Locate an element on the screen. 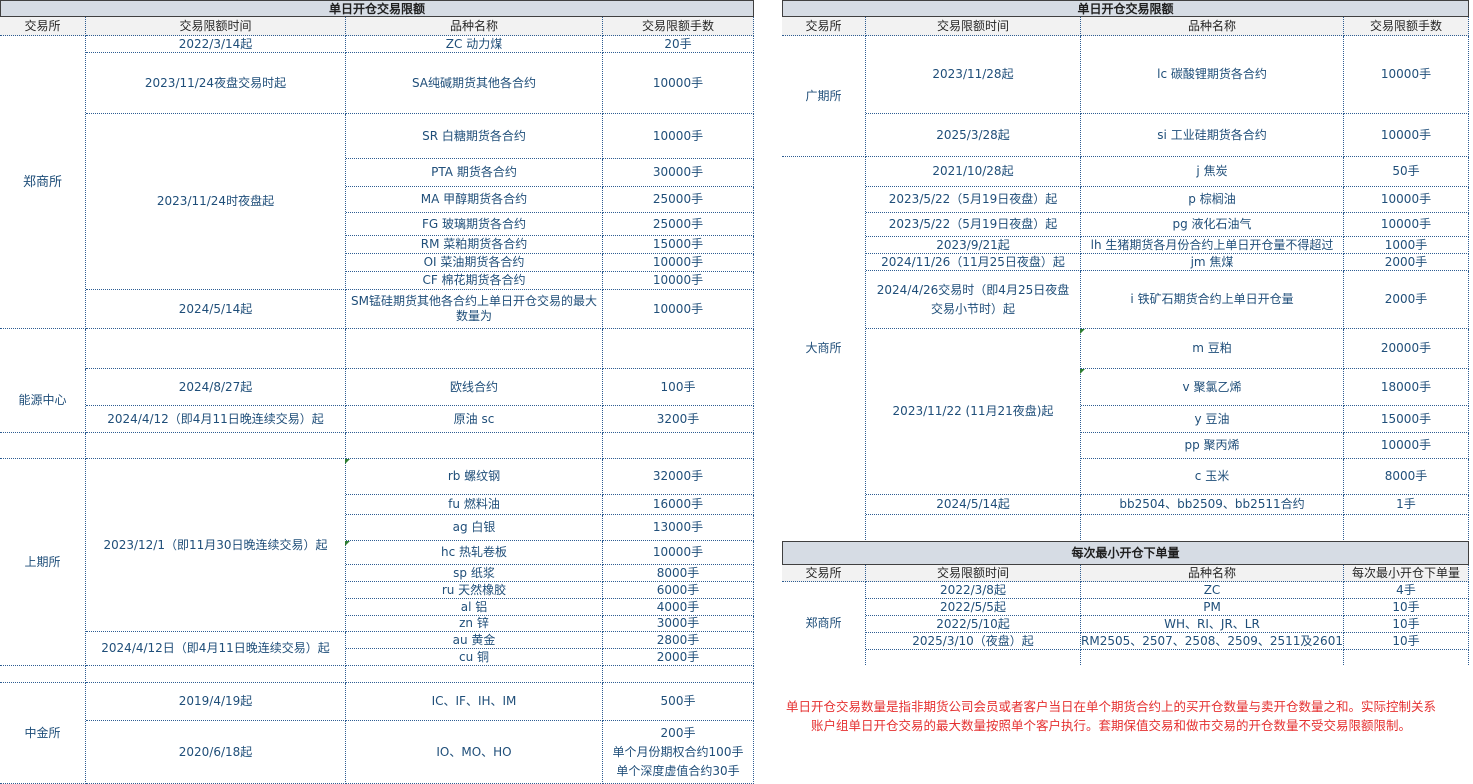  exchange-cffex: 中金所 is located at coordinates (43, 733).